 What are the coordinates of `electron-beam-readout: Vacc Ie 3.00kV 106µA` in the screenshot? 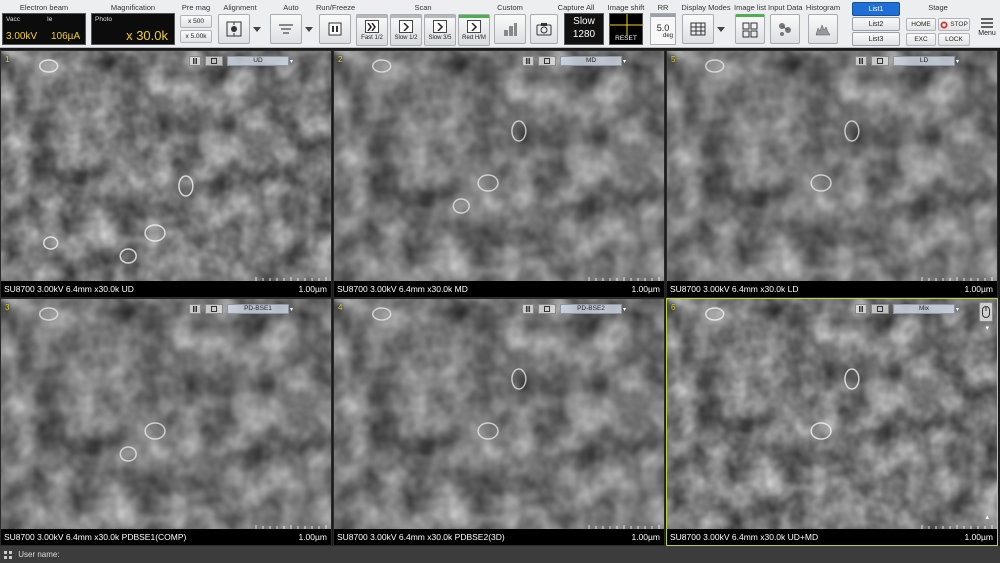 It's located at (44, 29).